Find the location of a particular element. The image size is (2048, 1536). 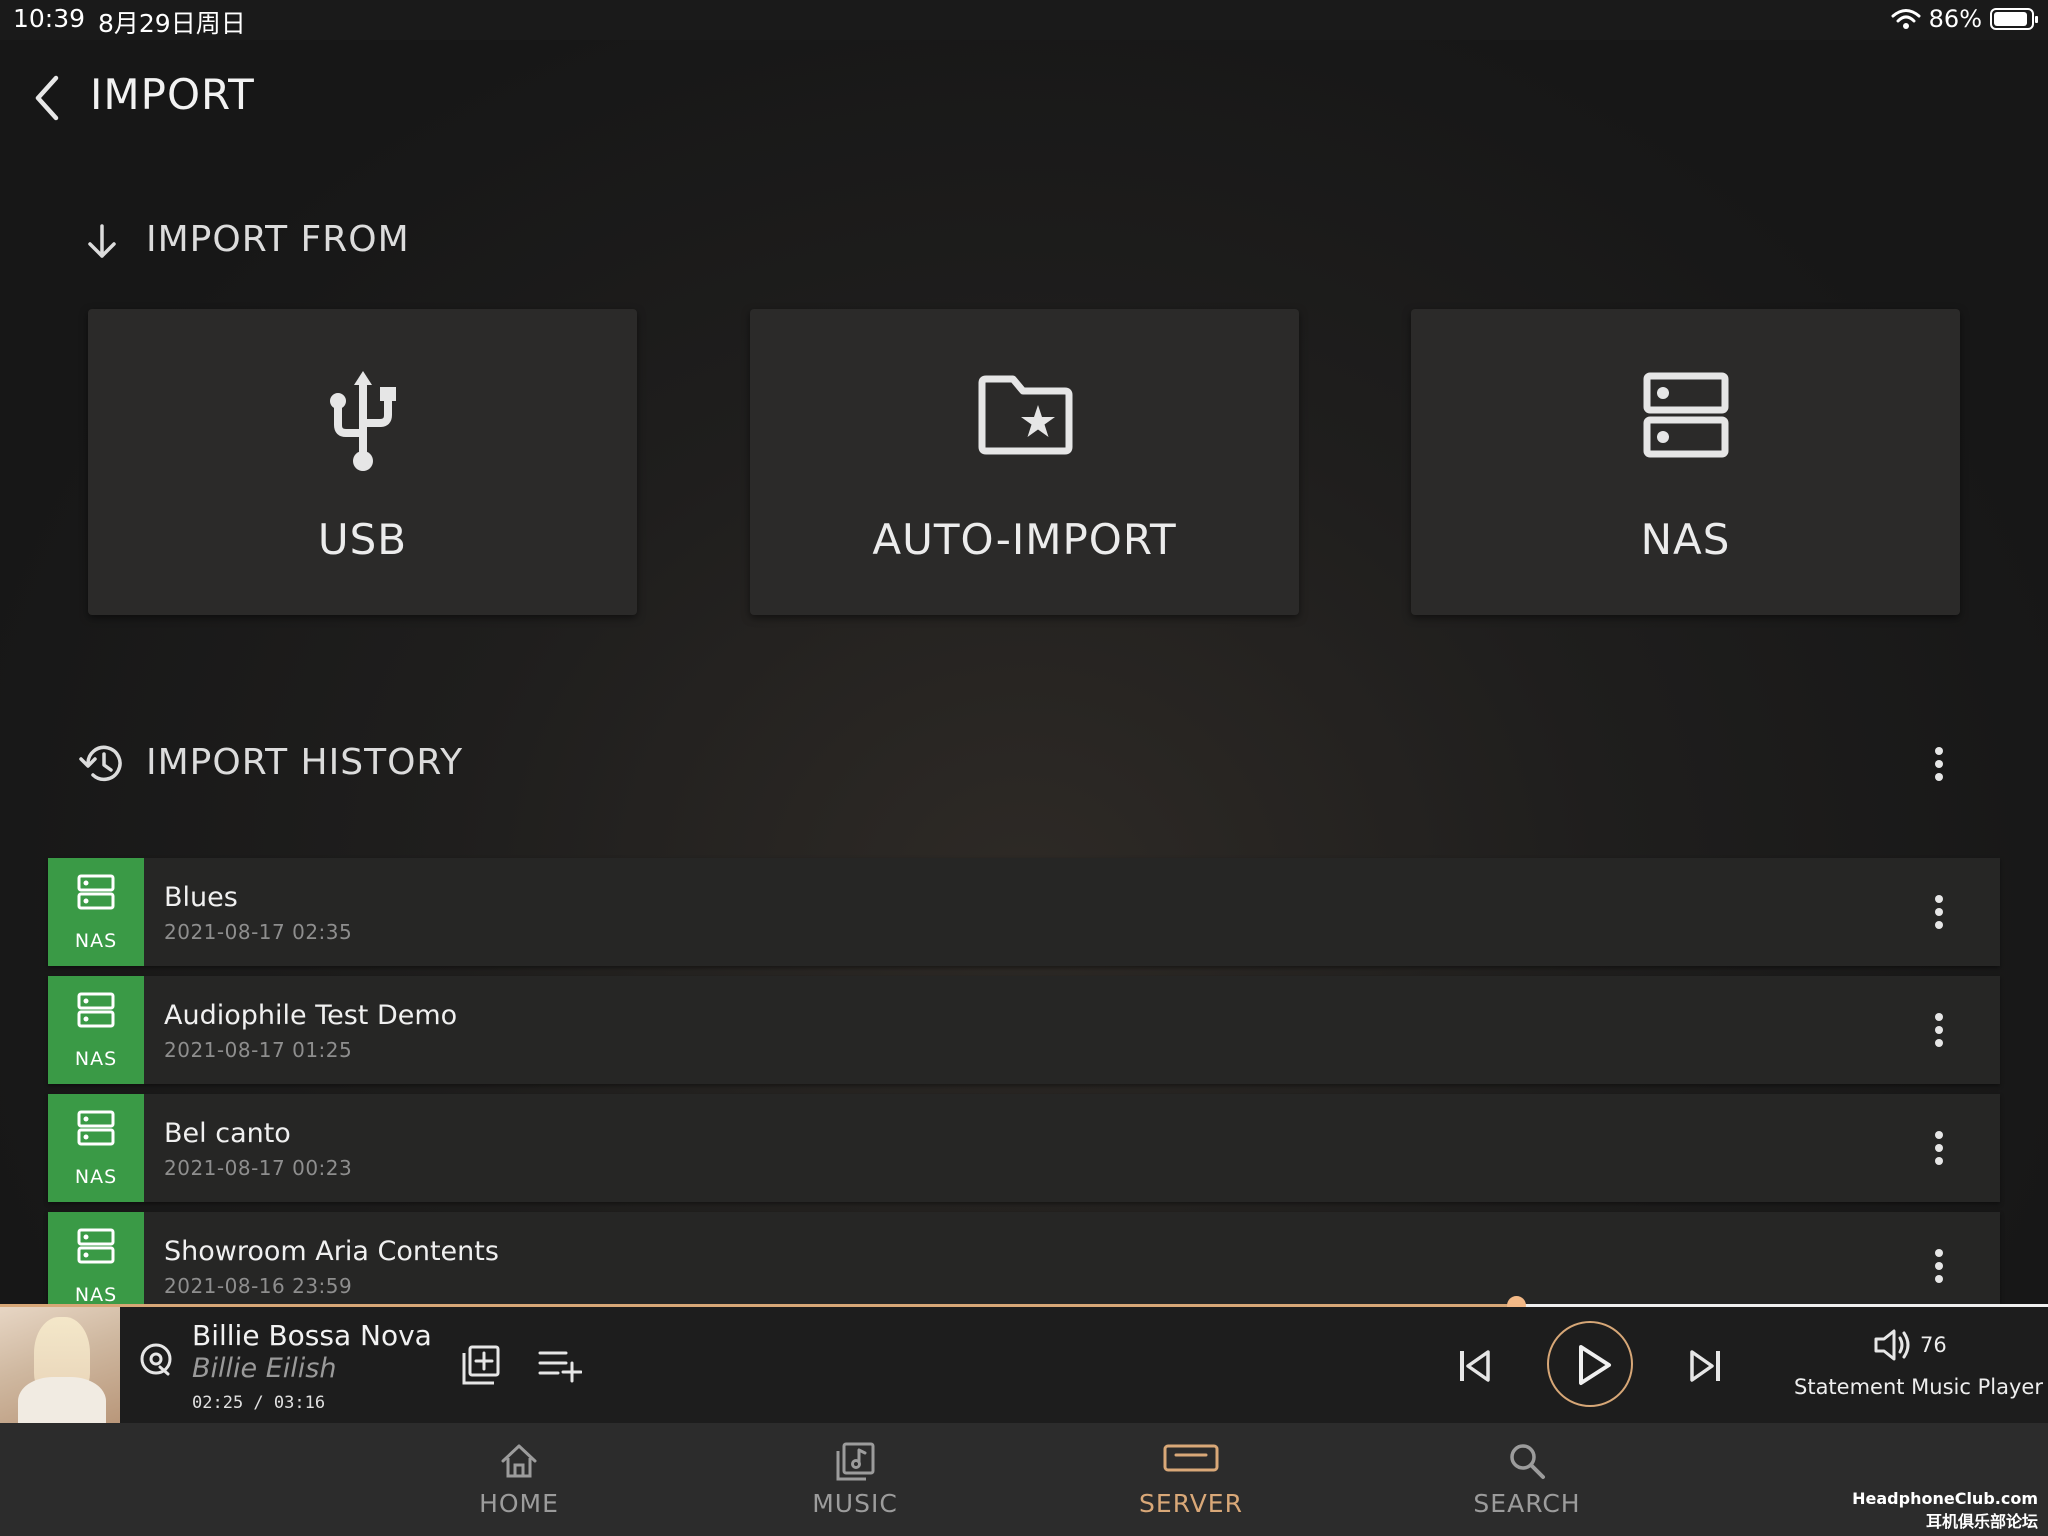

add-to-queue-icon is located at coordinates (560, 1365).